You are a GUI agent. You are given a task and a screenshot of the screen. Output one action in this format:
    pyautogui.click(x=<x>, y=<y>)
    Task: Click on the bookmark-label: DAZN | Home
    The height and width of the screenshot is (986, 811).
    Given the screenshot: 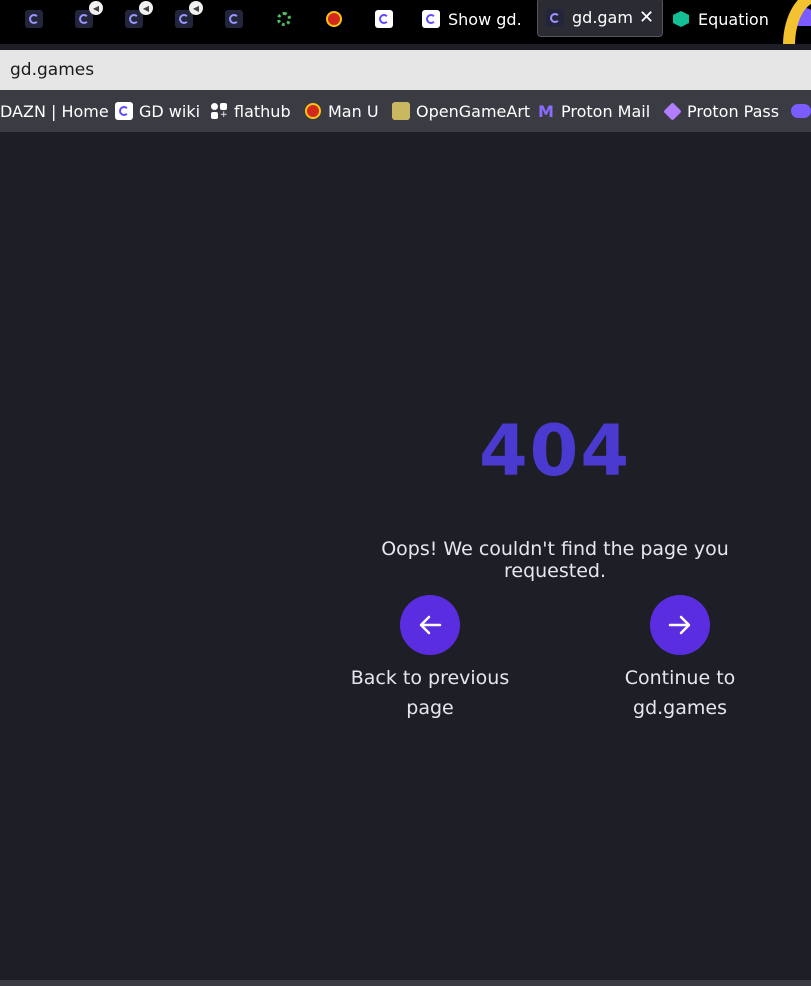 What is the action you would take?
    pyautogui.click(x=54, y=111)
    